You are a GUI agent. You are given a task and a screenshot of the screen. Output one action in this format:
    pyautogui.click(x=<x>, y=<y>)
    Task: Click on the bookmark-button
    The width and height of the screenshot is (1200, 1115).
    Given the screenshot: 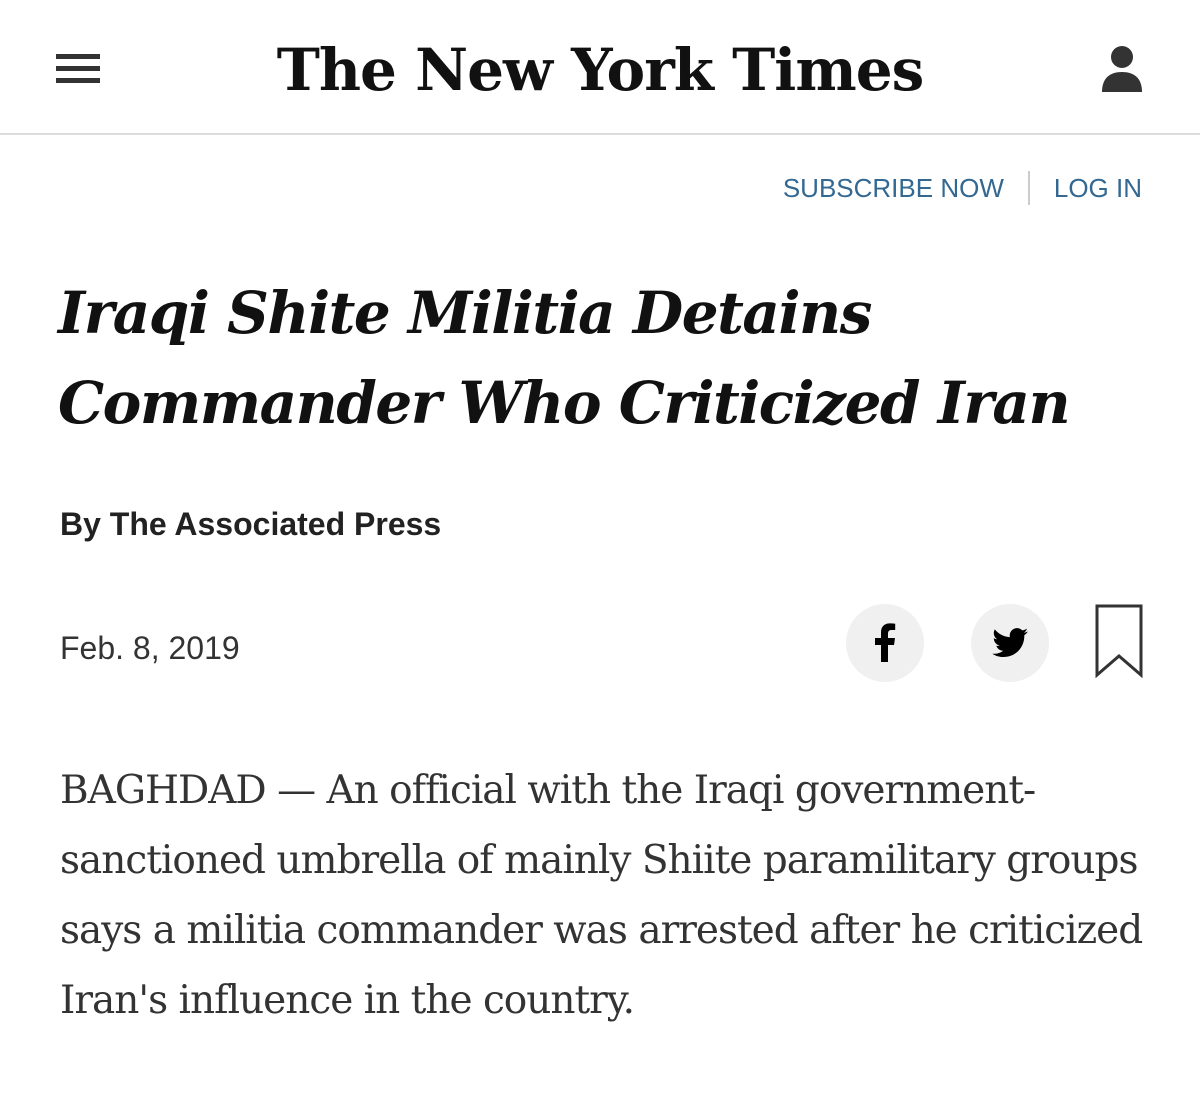 What is the action you would take?
    pyautogui.click(x=1119, y=641)
    